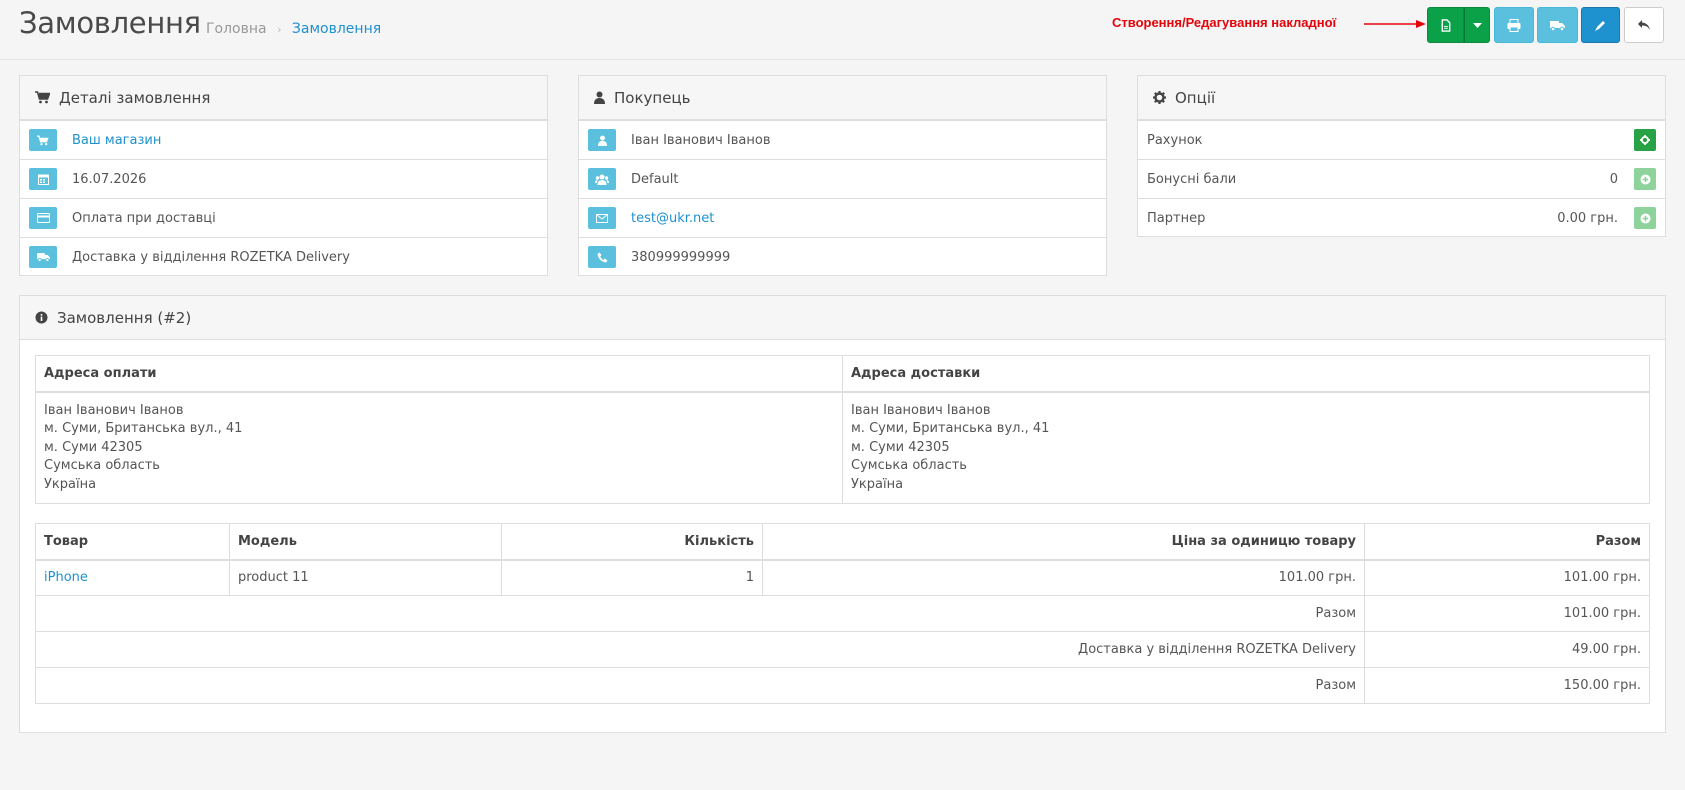 This screenshot has height=790, width=1685. Describe the element at coordinates (632, 577) in the screenshot. I see `product-quantity: 1` at that location.